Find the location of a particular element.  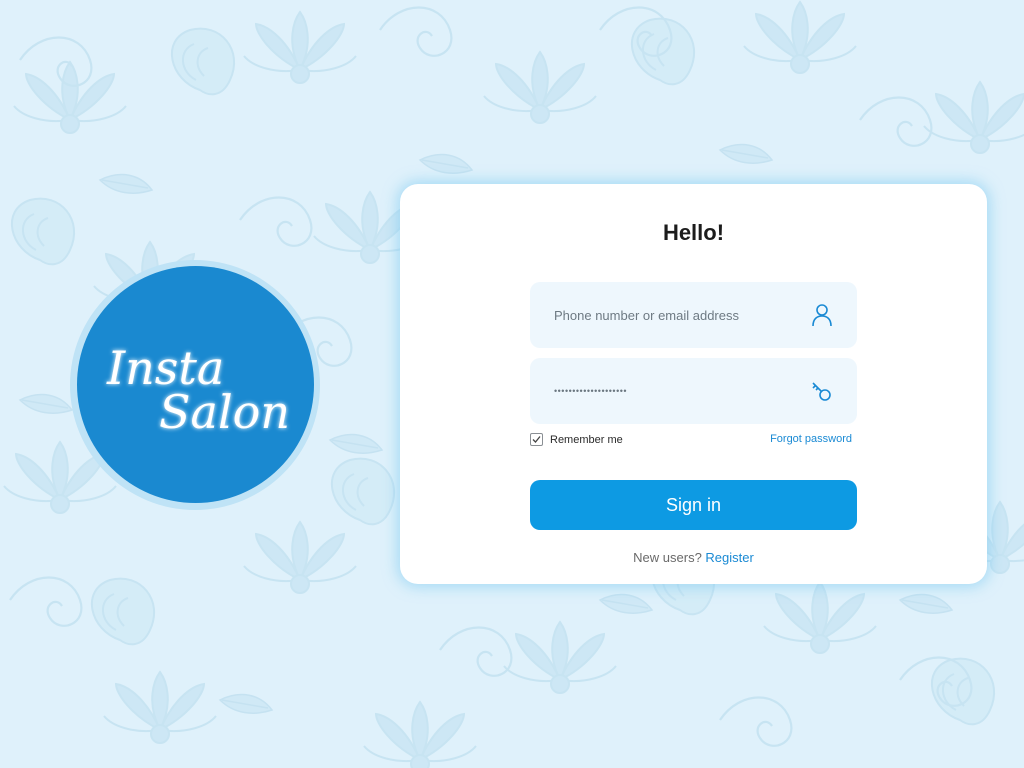

username-field is located at coordinates (693, 315).